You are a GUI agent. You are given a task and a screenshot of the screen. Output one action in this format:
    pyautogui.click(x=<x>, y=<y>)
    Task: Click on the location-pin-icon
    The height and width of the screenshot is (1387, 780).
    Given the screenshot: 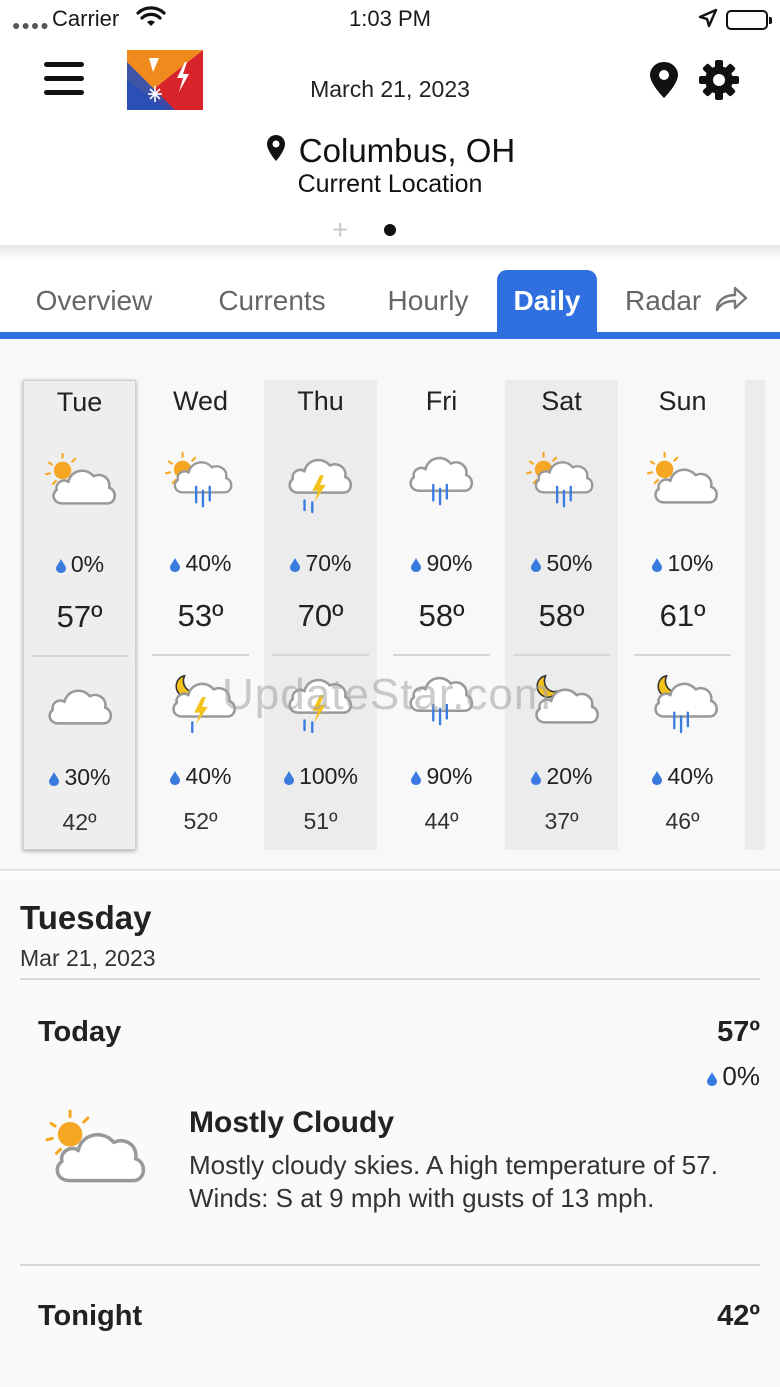 What is the action you would take?
    pyautogui.click(x=276, y=151)
    